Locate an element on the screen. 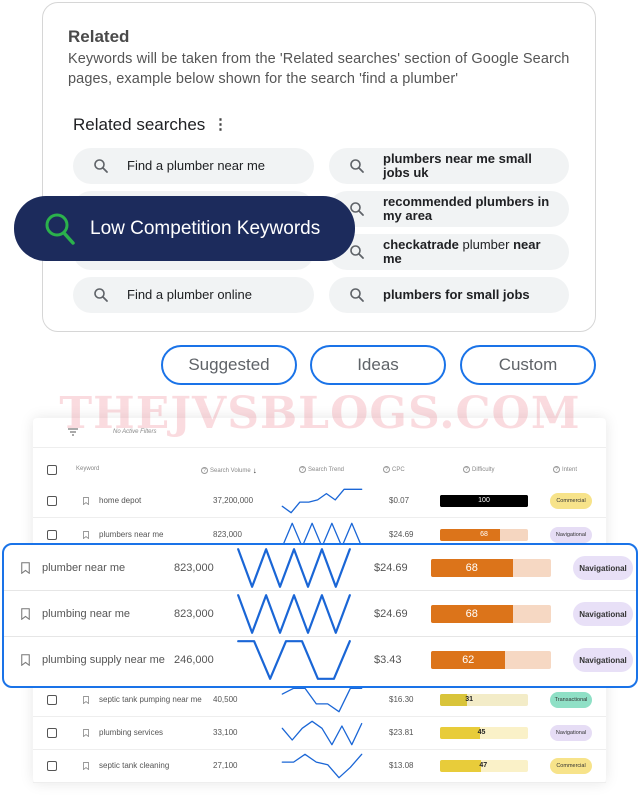 This screenshot has height=812, width=640. related-searches-heading: Related searches is located at coordinates (139, 124).